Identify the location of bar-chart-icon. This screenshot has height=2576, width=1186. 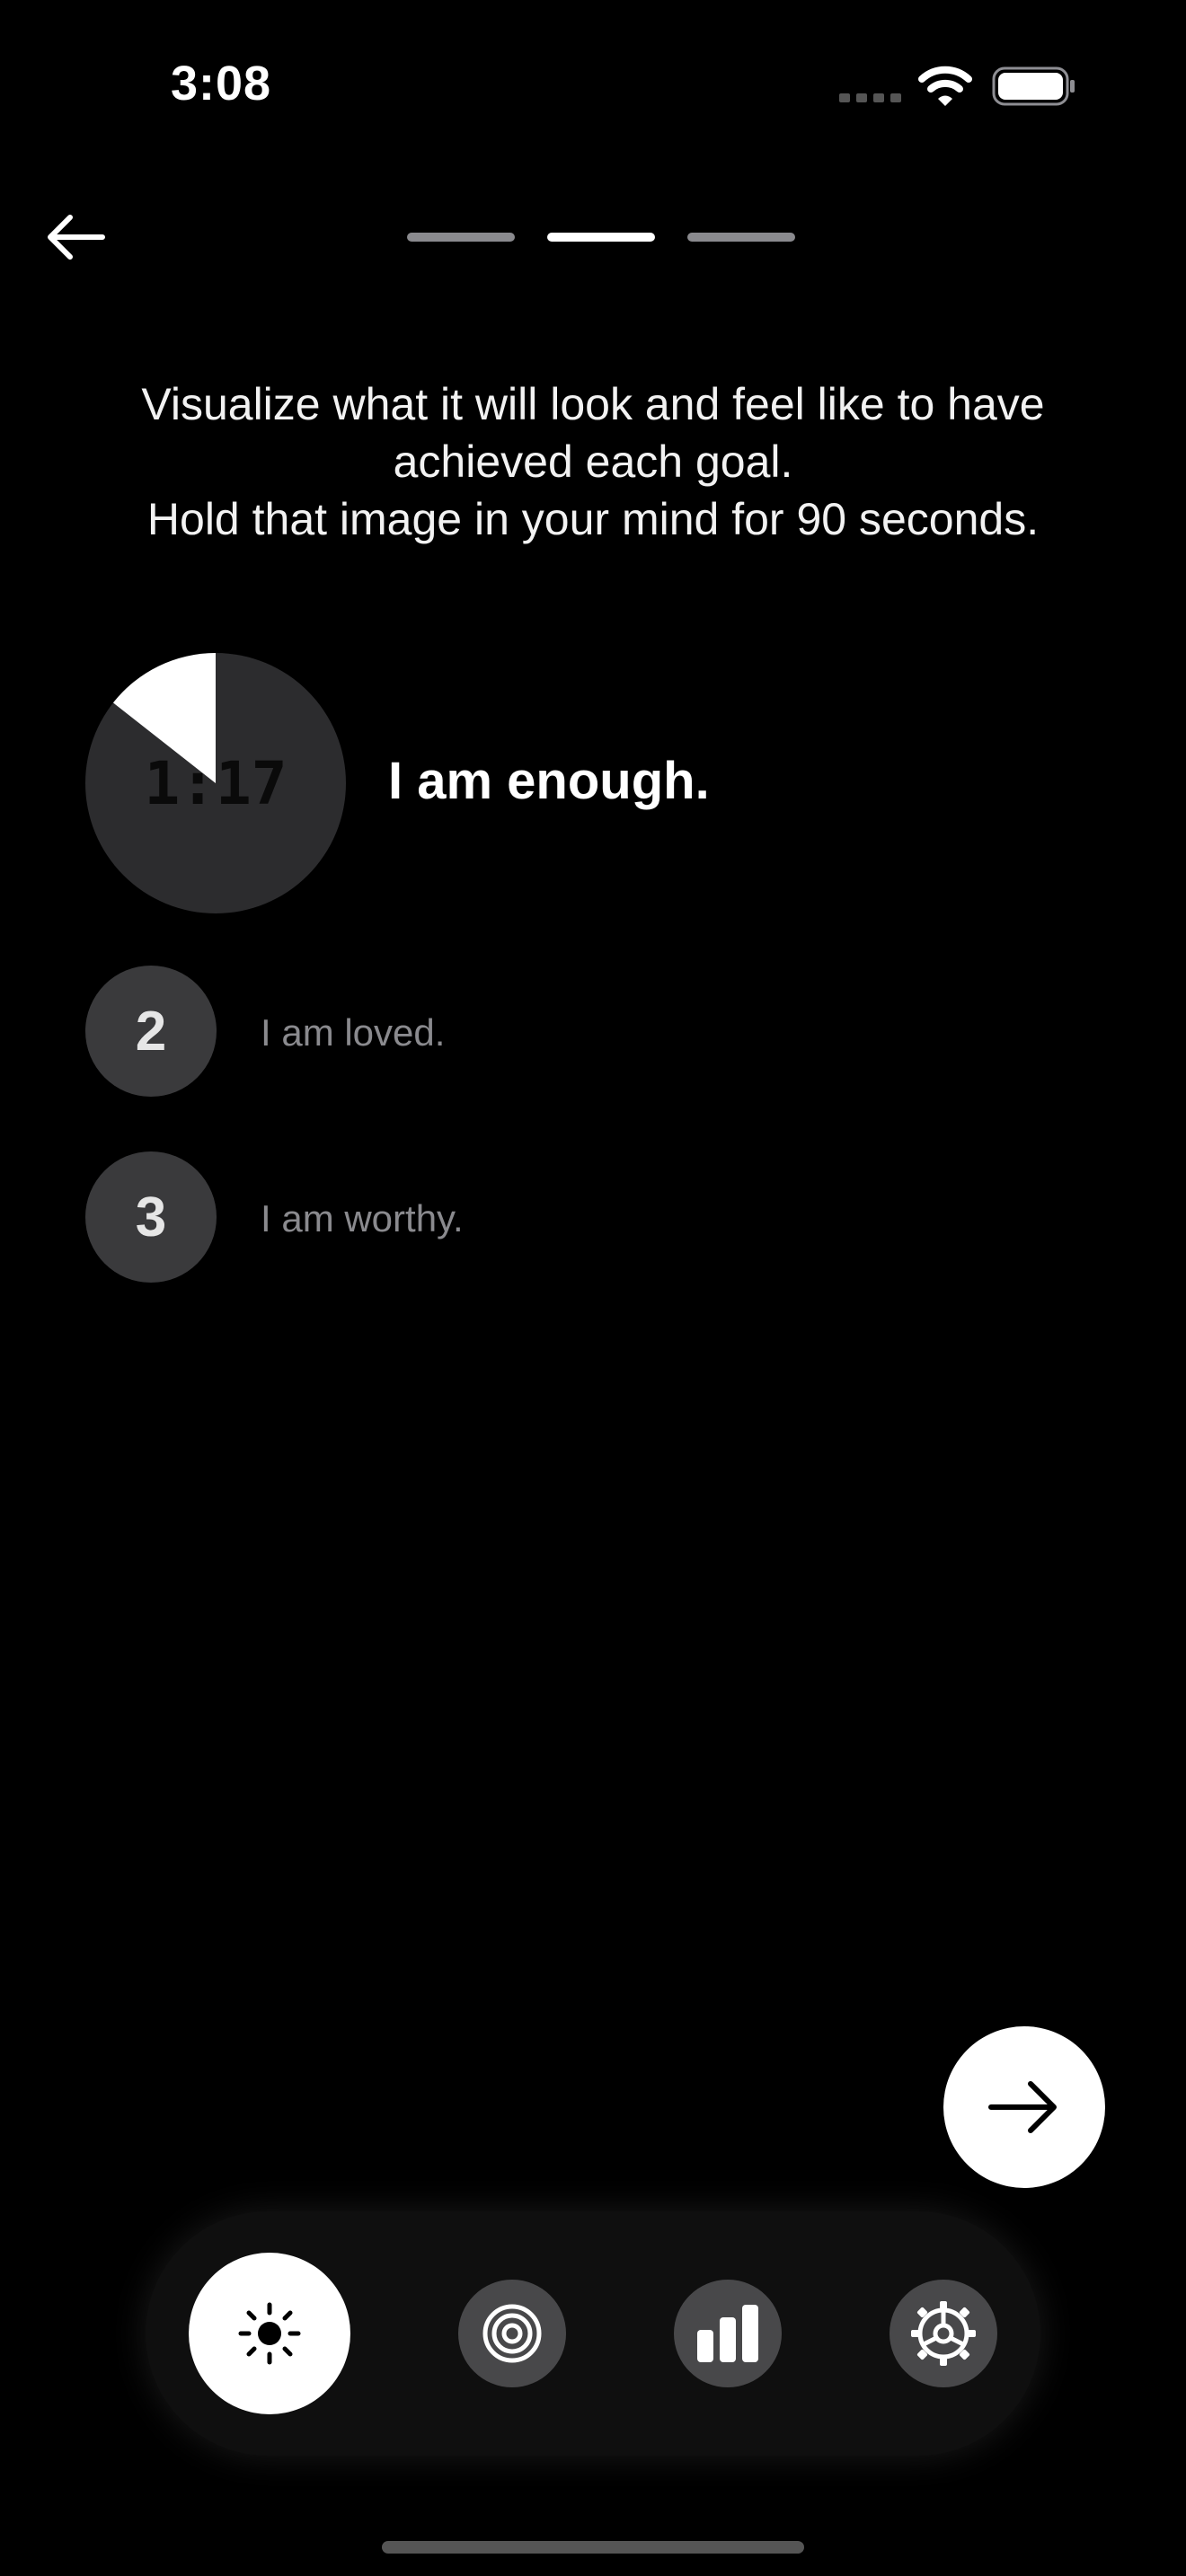
(727, 2333).